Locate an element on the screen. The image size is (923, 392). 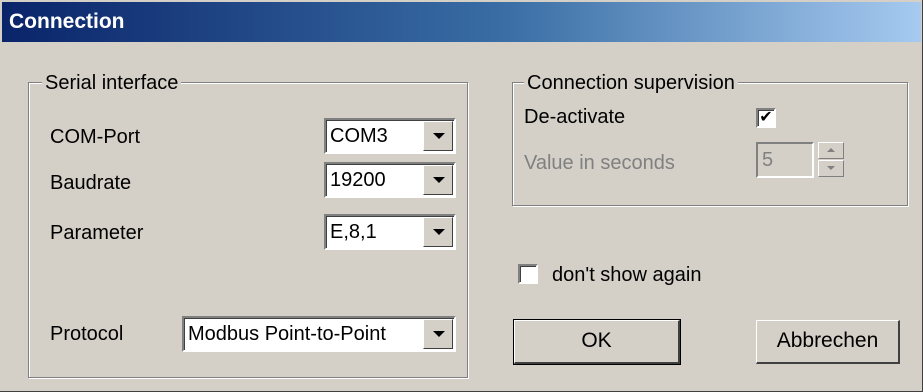
connection-supervision-group is located at coordinates (710, 144).